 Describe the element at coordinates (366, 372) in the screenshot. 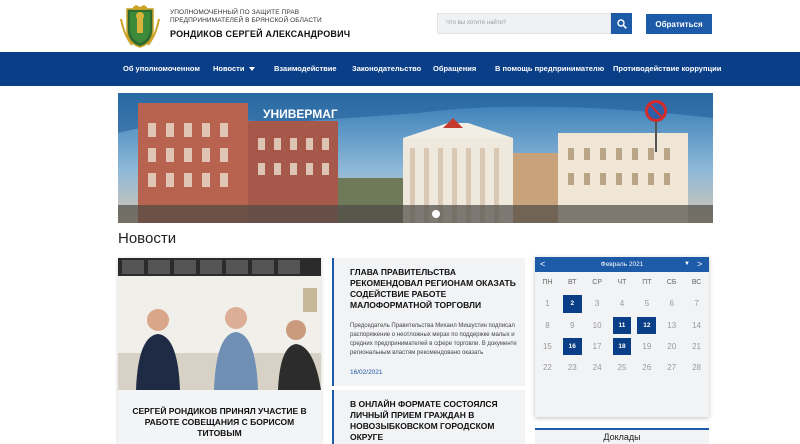

I see `news-date: 16/02/2021` at that location.